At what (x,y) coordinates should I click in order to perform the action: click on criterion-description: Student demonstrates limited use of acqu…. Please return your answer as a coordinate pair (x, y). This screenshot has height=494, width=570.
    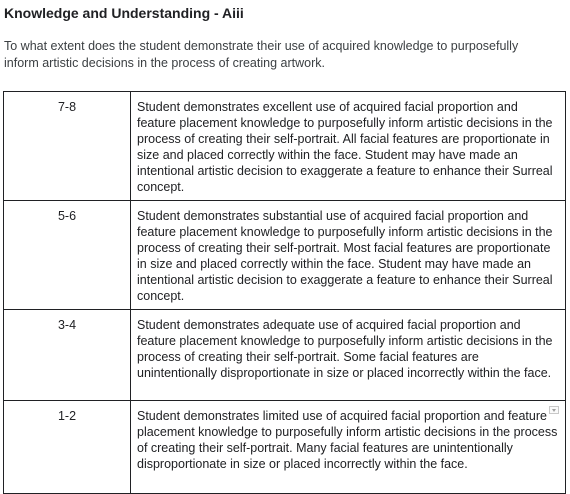
    Looking at the image, I should click on (347, 440).